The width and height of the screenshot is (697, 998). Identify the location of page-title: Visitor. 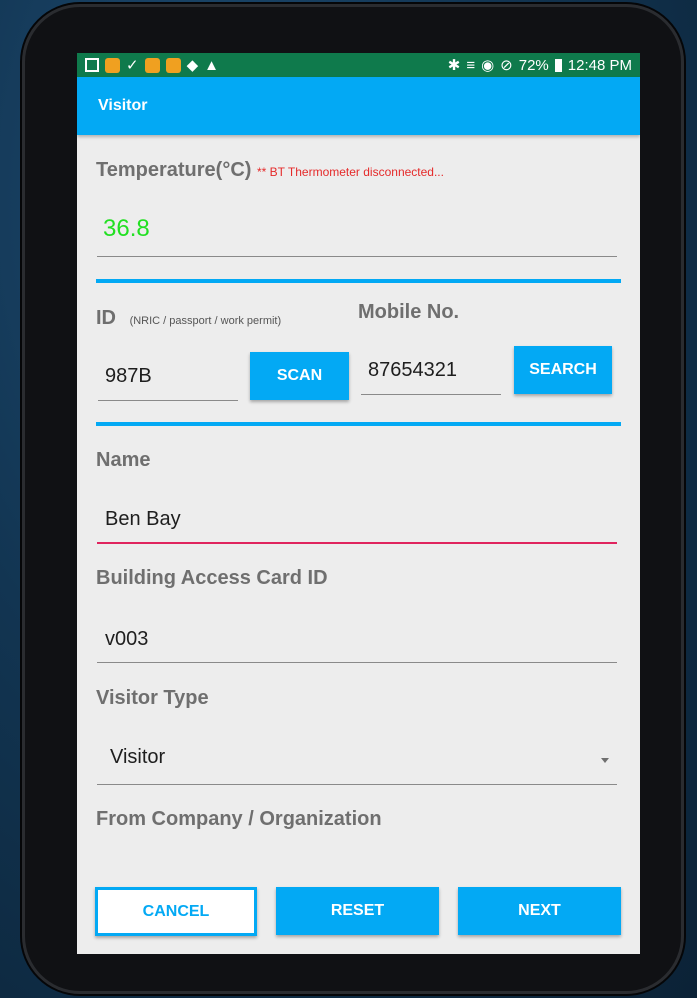
(123, 105).